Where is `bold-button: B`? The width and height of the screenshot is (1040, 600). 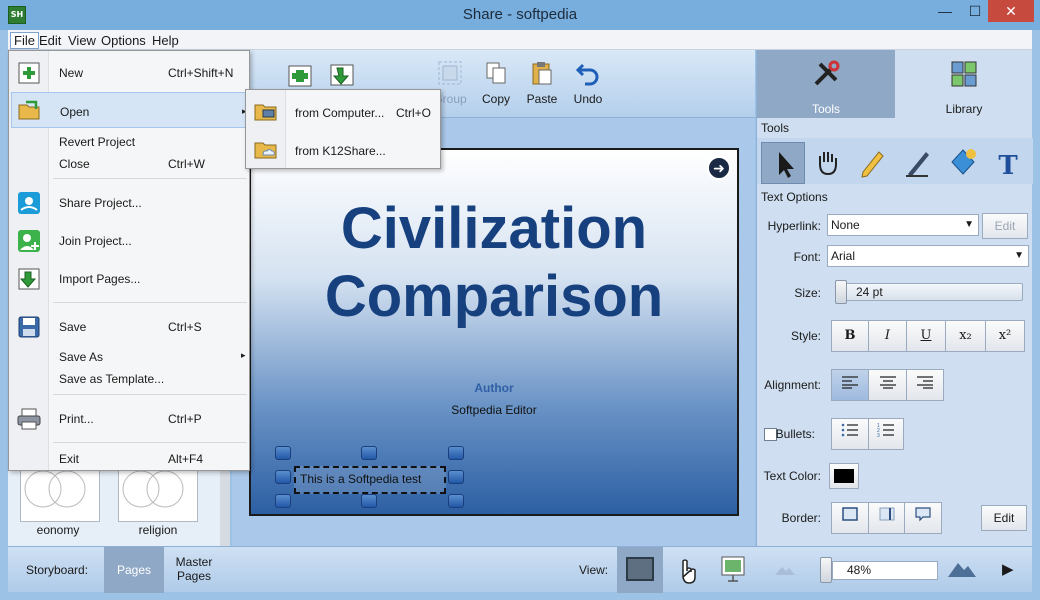
bold-button: B is located at coordinates (850, 336).